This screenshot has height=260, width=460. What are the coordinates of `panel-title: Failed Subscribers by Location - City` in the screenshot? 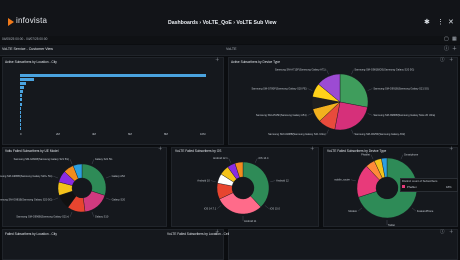 It's located at (31, 234).